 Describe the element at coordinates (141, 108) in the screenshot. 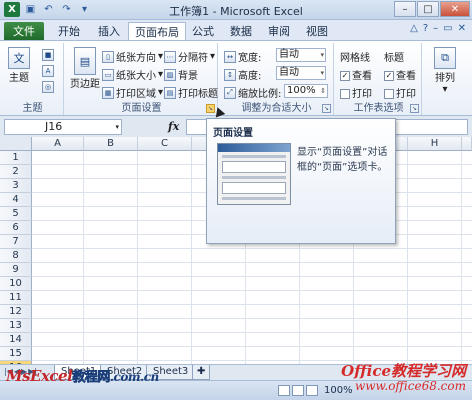

I see `group-page-setup-label: 页面设置` at that location.